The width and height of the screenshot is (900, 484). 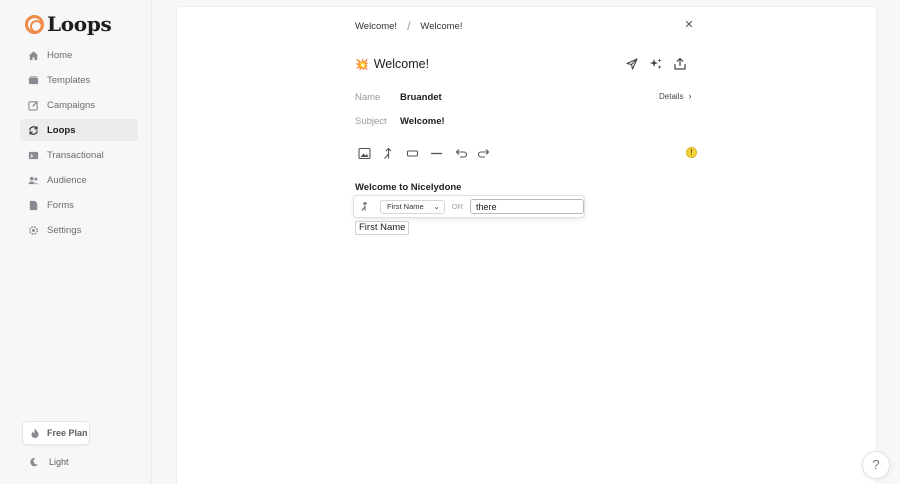 I want to click on ai-assist-button, so click(x=656, y=64).